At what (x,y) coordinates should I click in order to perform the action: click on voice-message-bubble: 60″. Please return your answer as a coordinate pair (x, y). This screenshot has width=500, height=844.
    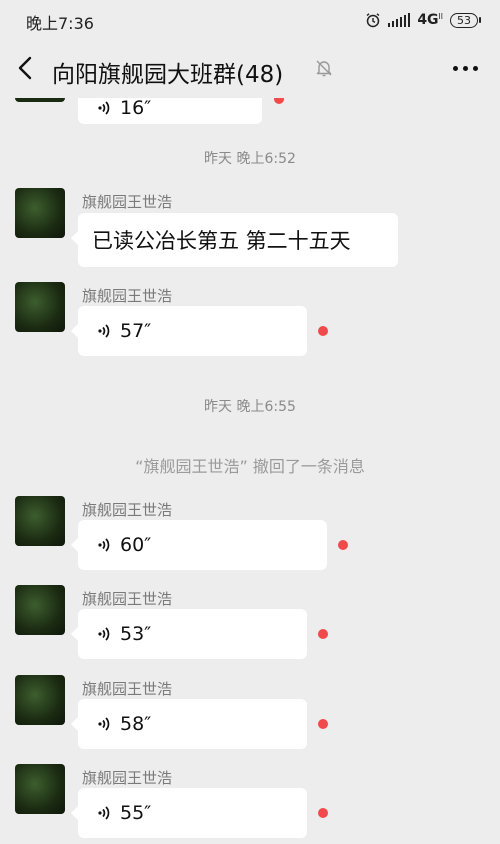
    Looking at the image, I should click on (199, 545).